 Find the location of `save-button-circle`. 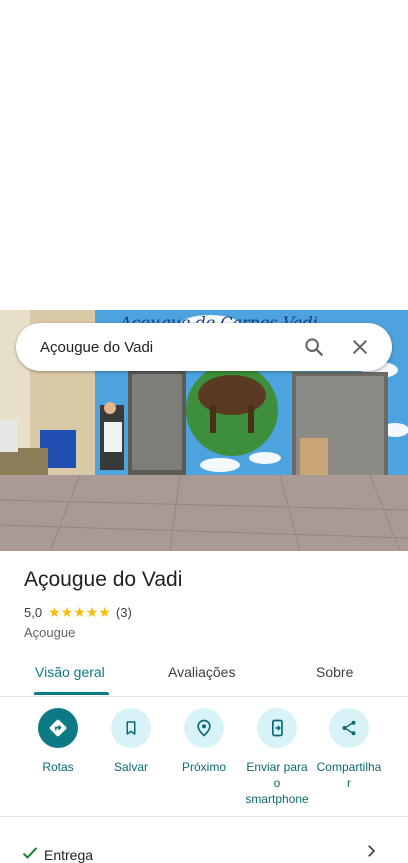

save-button-circle is located at coordinates (131, 728).